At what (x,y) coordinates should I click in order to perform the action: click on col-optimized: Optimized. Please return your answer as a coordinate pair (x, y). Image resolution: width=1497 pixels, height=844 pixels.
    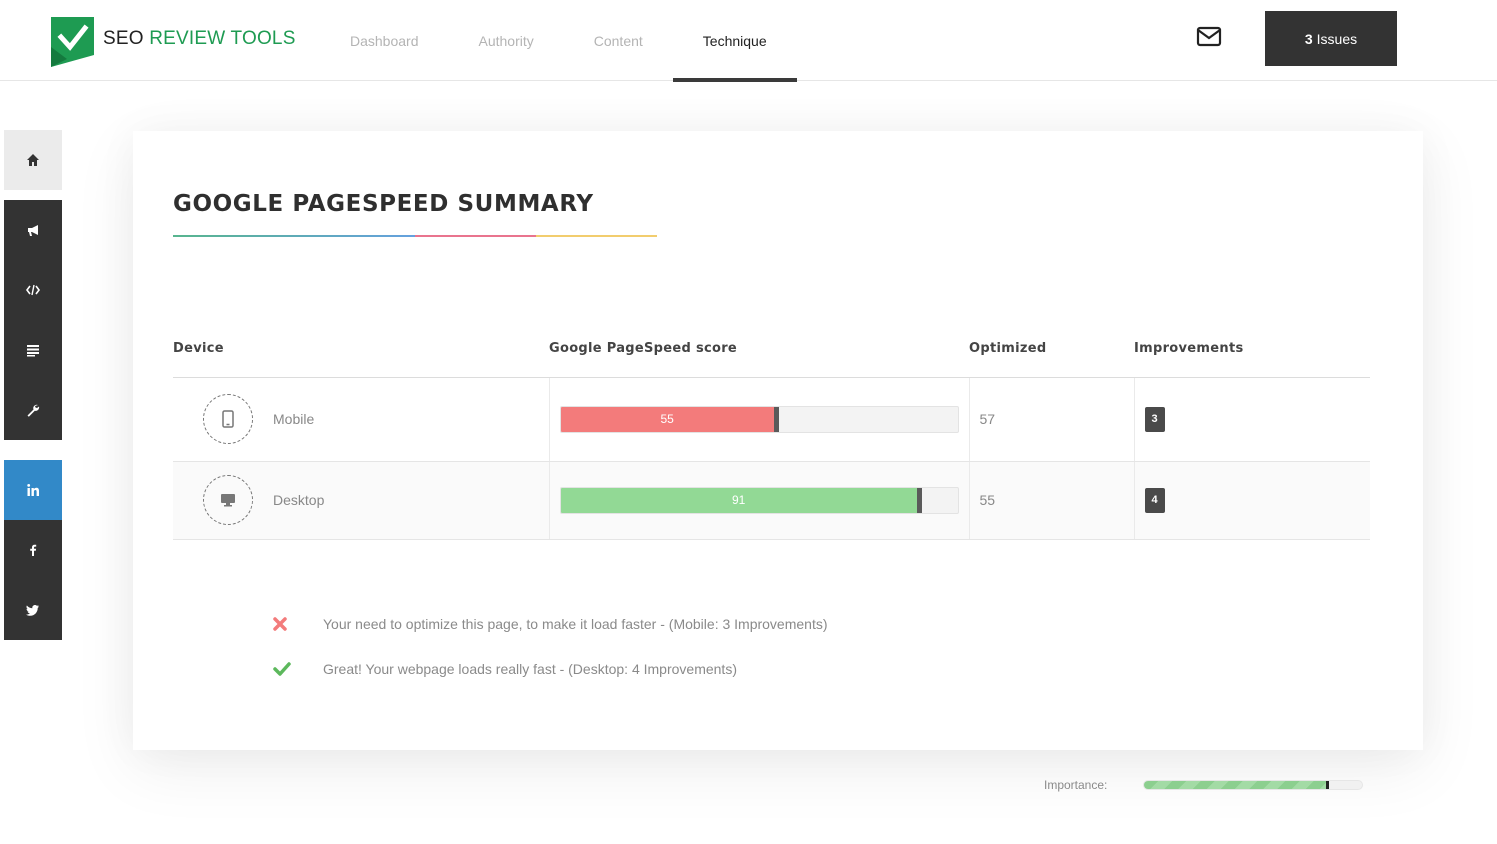
    Looking at the image, I should click on (1051, 349).